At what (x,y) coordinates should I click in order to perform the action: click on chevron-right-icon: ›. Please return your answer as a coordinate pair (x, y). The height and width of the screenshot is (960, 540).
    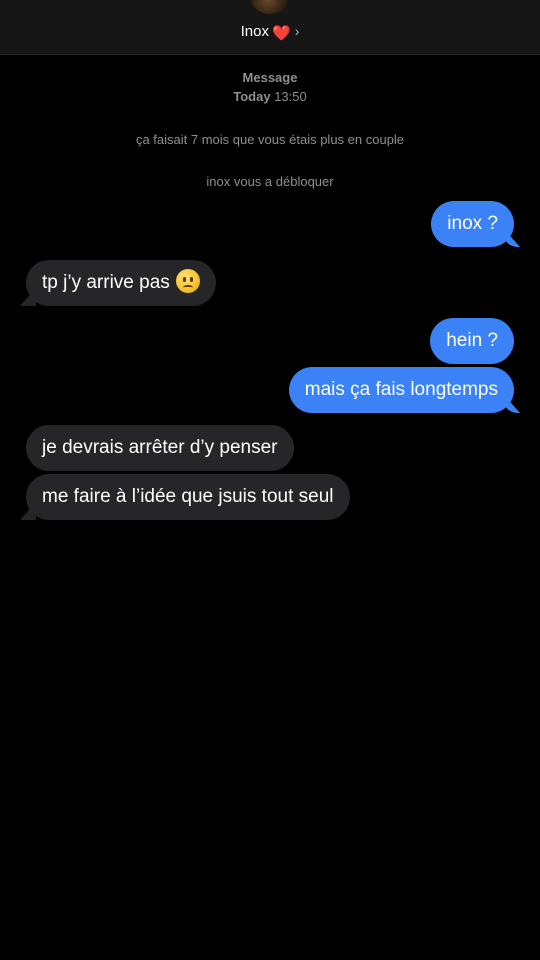
    Looking at the image, I should click on (297, 31).